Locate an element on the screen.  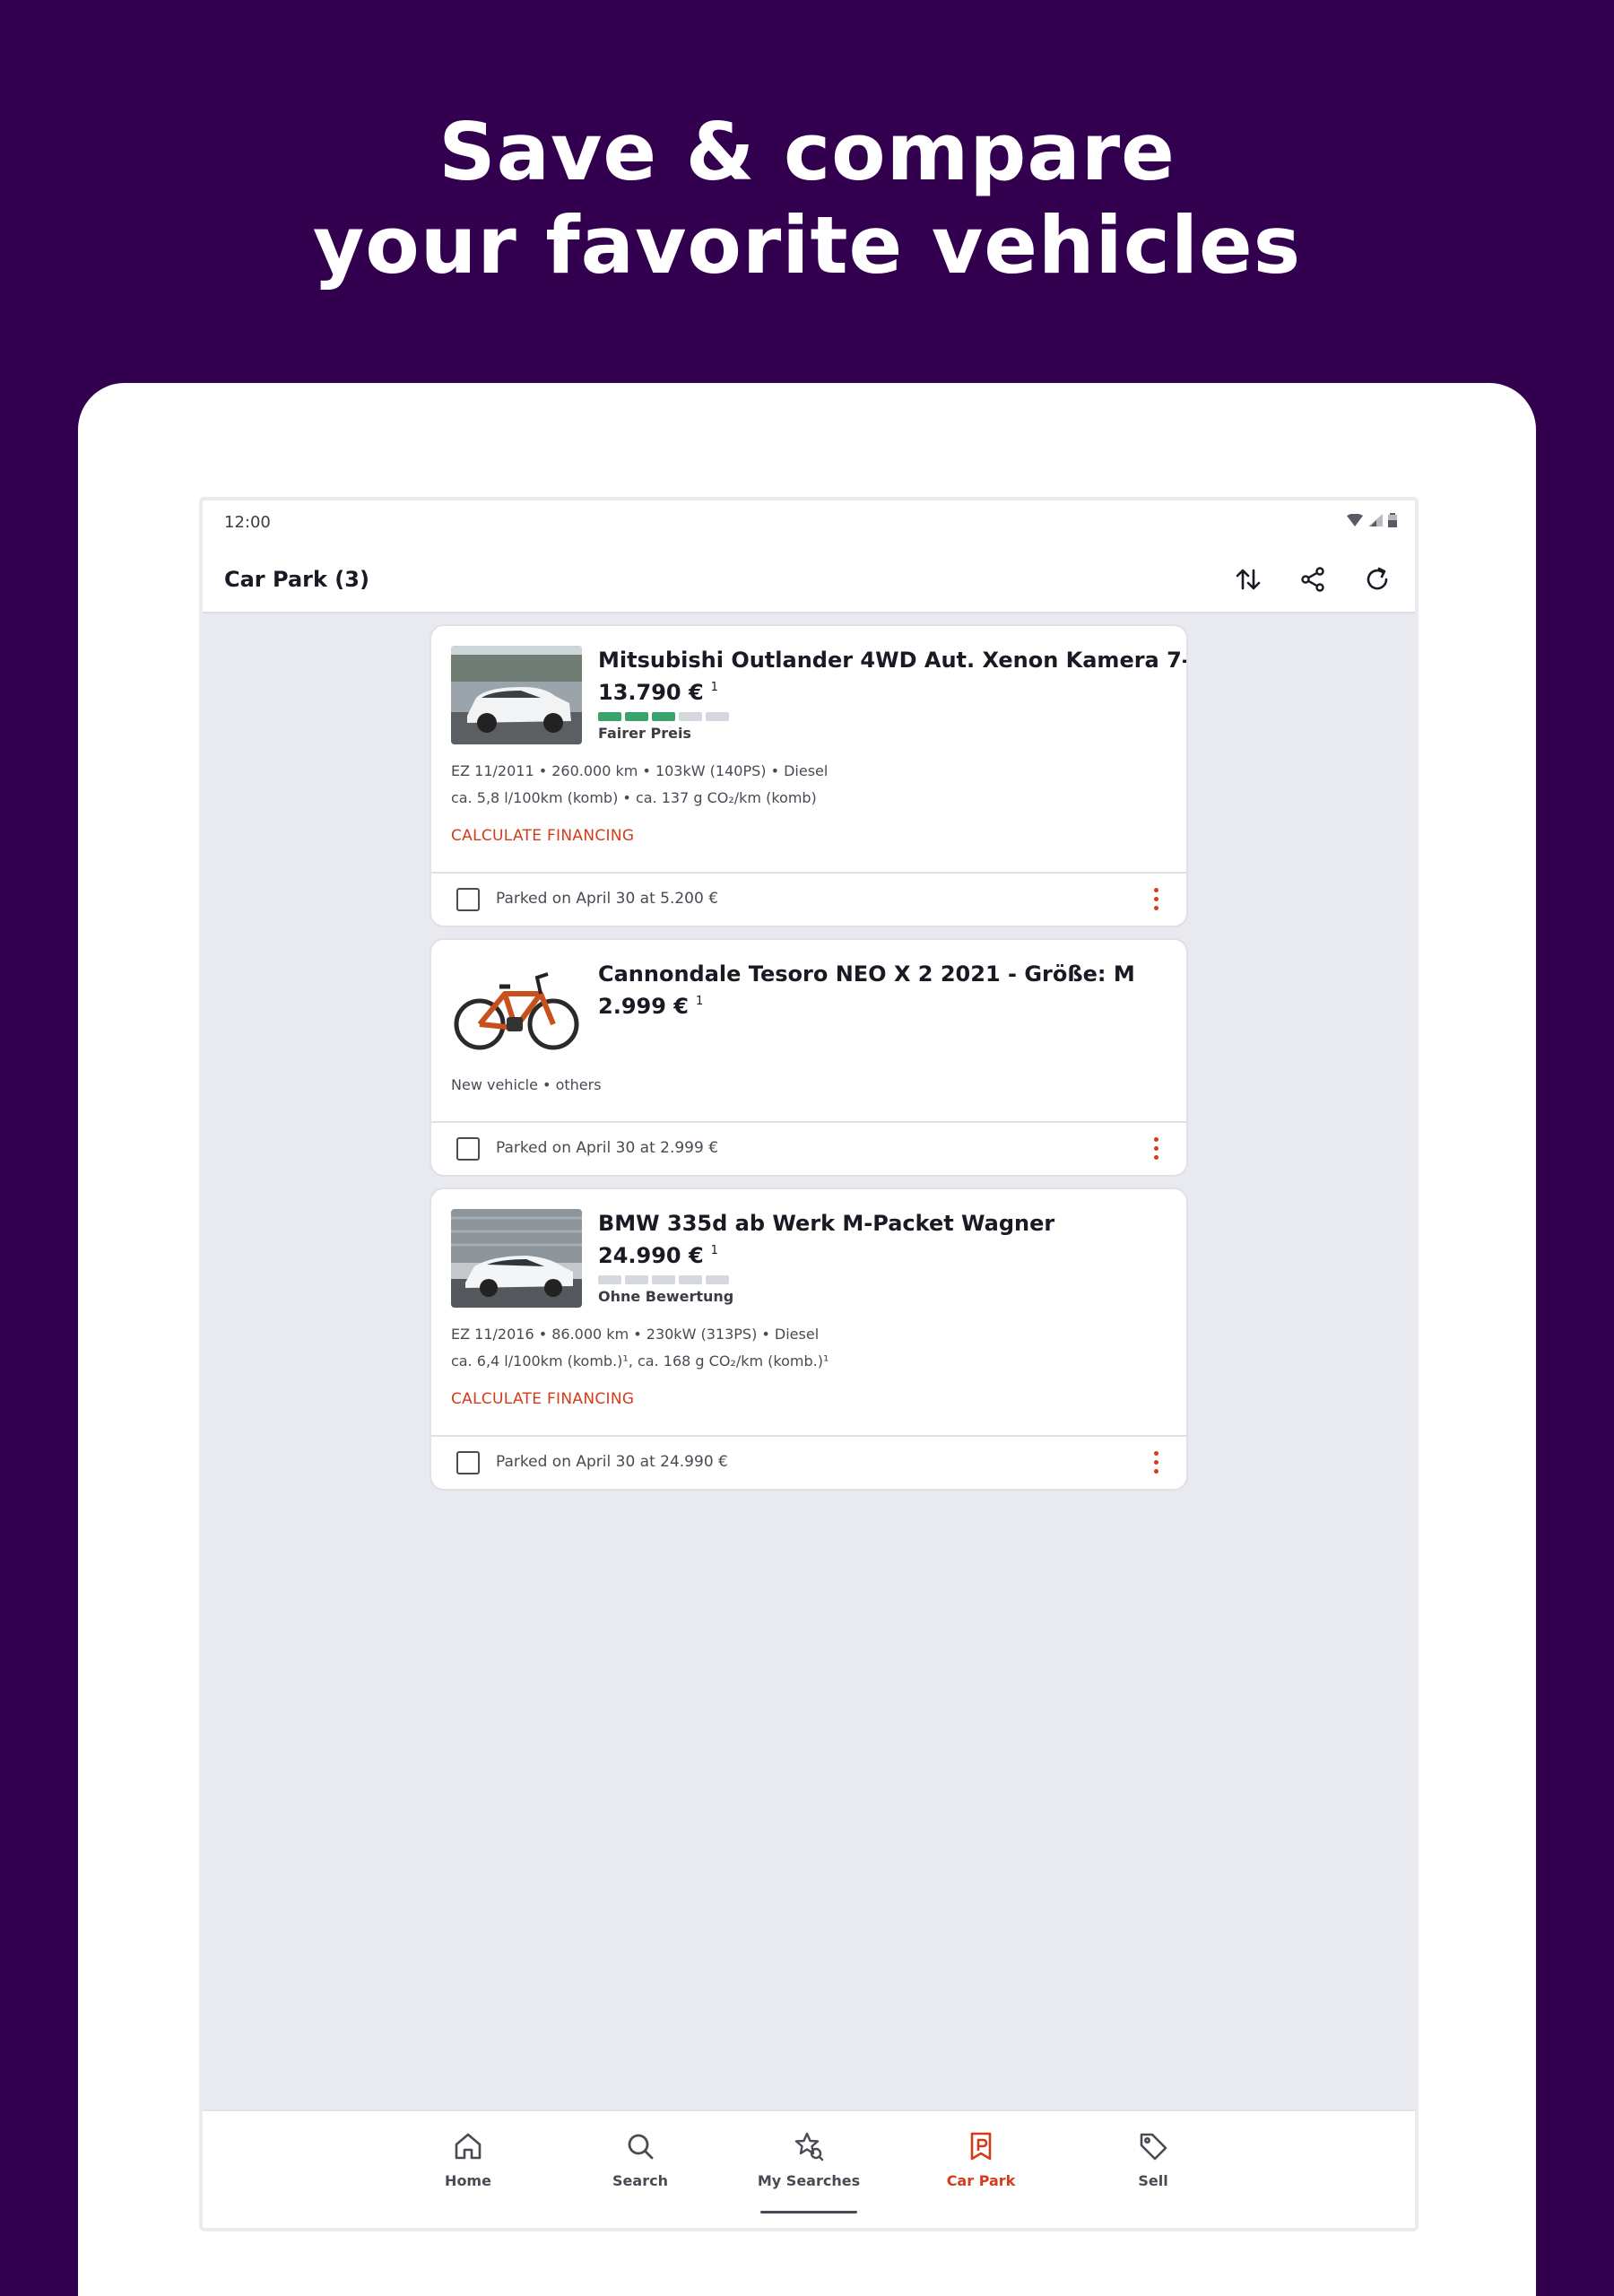
status-icons is located at coordinates (1372, 520).